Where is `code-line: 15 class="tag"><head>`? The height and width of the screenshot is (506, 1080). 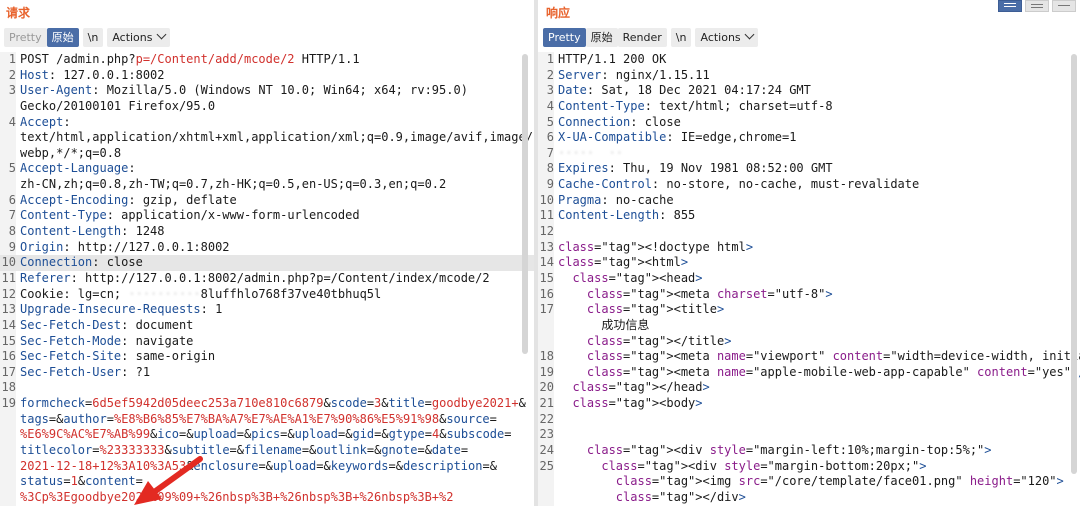 code-line: 15 class="tag"><head> is located at coordinates (809, 279).